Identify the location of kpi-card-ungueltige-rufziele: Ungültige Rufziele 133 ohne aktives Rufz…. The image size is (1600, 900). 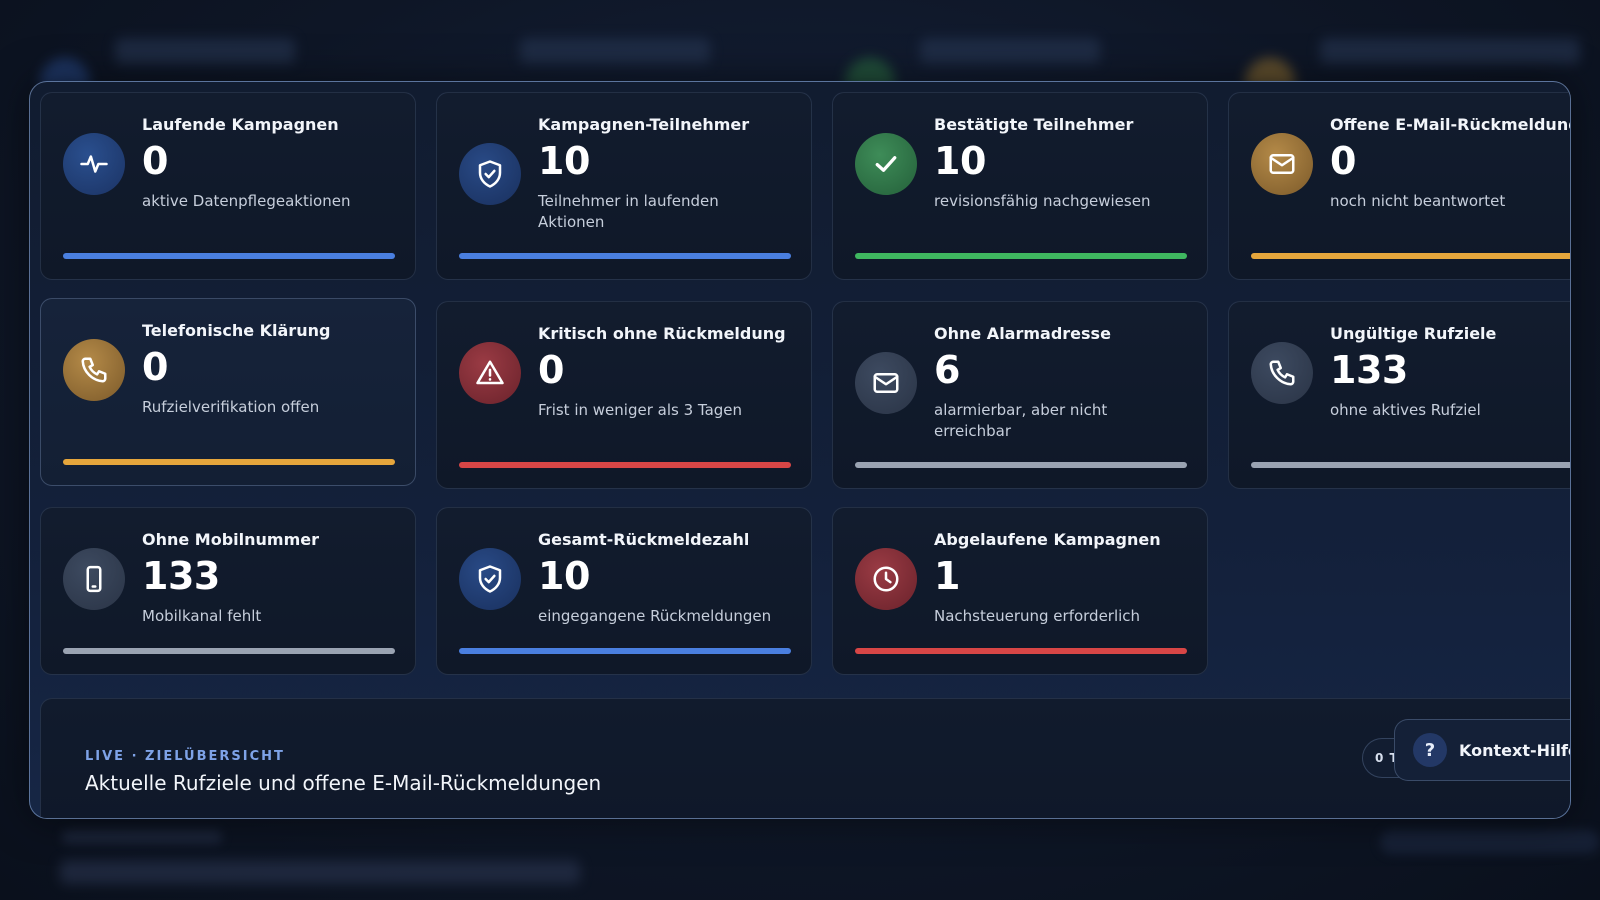
(1399, 395).